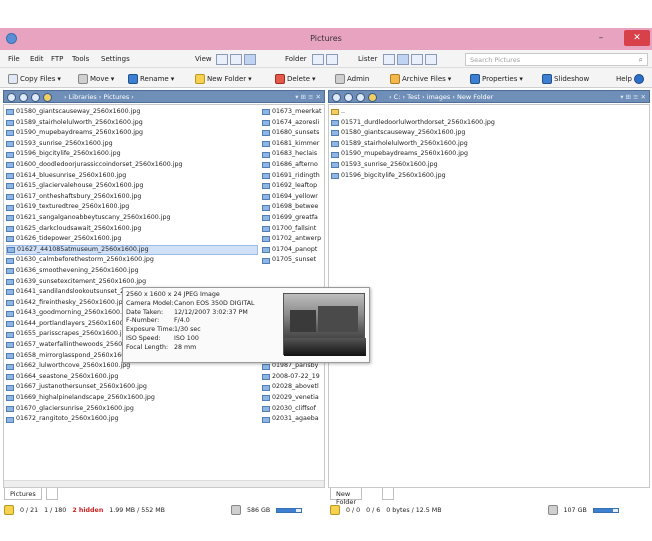  Describe the element at coordinates (34, 79) in the screenshot. I see `copy-files-button: Copy Files ▾` at that location.